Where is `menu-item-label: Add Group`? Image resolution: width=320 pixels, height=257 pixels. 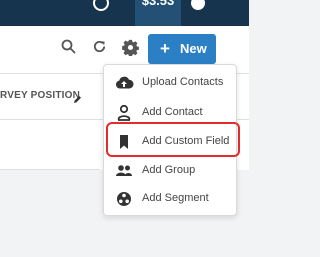 menu-item-label: Add Group is located at coordinates (169, 170).